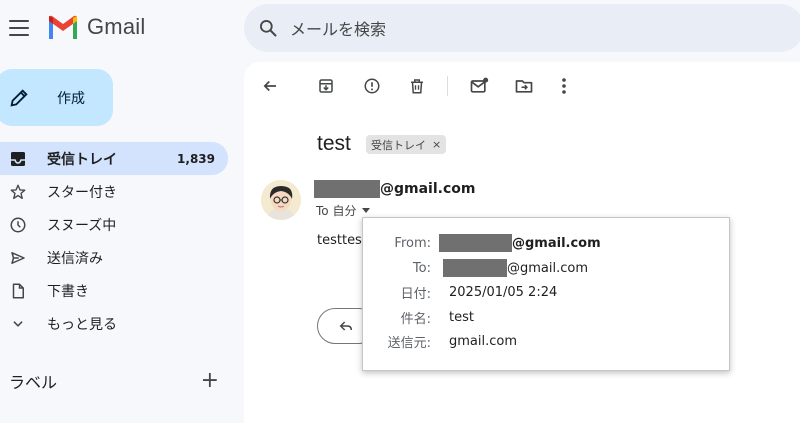 The height and width of the screenshot is (423, 800). I want to click on sidebar-item-label: もっと見る, so click(82, 324).